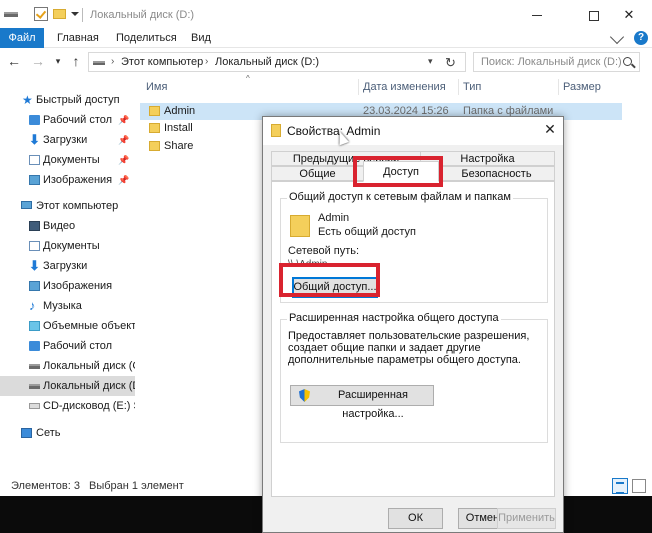 The width and height of the screenshot is (652, 533). What do you see at coordinates (26, 433) in the screenshot?
I see `network-icon` at bounding box center [26, 433].